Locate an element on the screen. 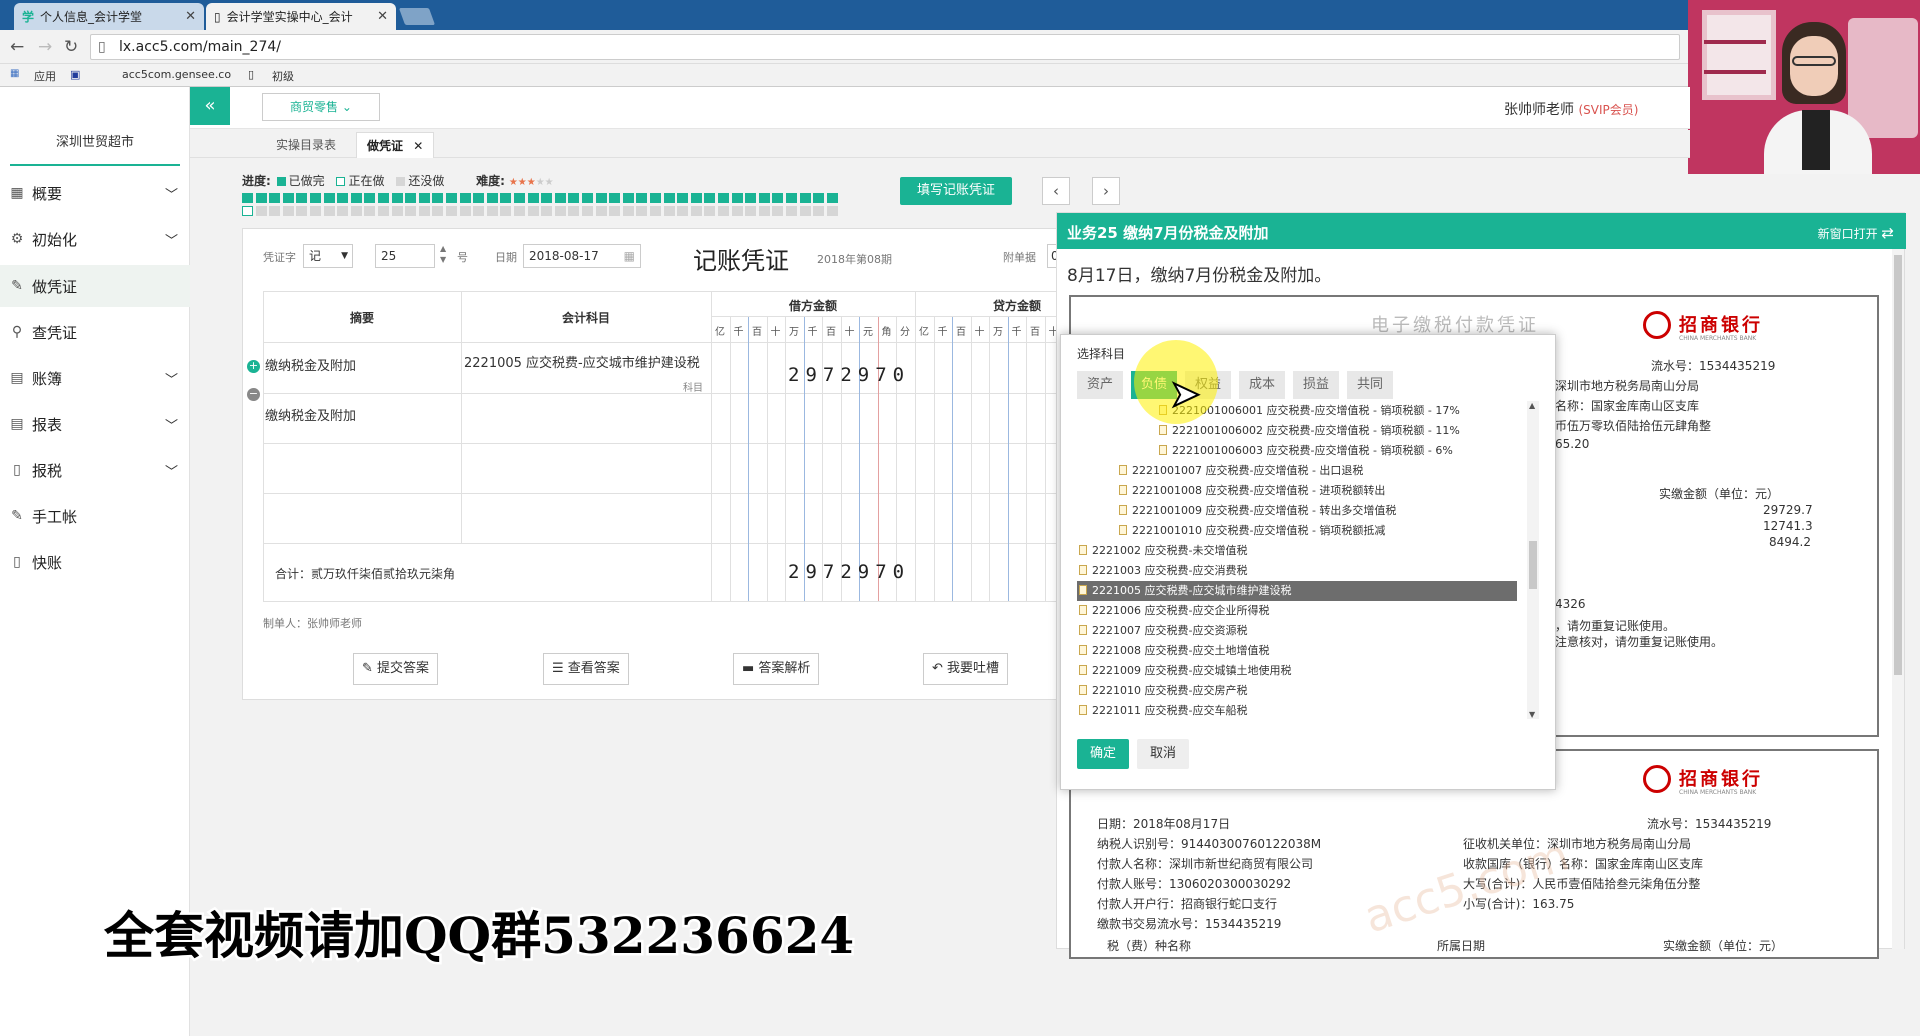 This screenshot has height=1036, width=1920. new-tab-button is located at coordinates (417, 16).